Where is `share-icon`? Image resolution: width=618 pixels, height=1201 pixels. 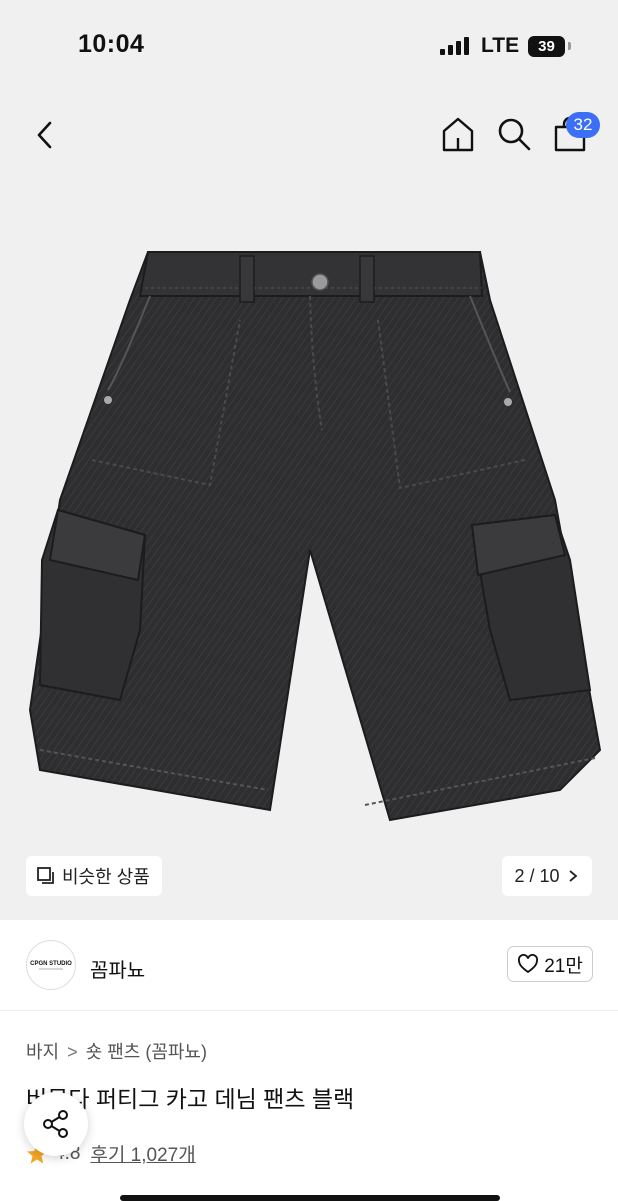 share-icon is located at coordinates (55, 1124).